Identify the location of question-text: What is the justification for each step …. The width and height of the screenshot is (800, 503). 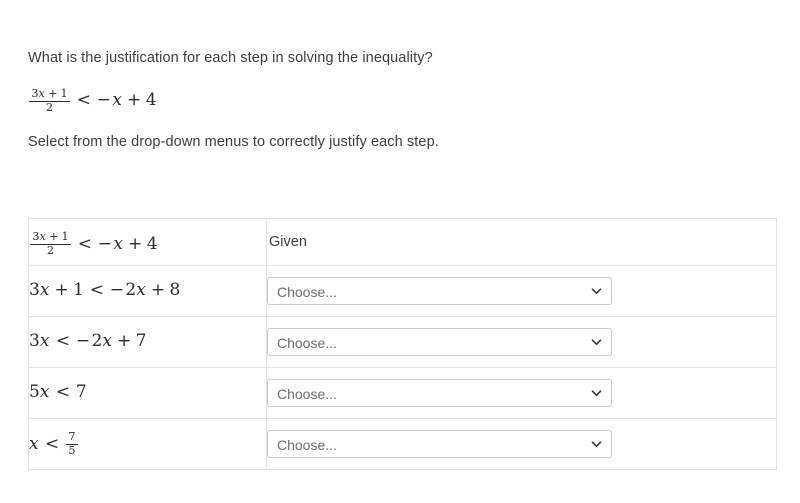
(230, 58).